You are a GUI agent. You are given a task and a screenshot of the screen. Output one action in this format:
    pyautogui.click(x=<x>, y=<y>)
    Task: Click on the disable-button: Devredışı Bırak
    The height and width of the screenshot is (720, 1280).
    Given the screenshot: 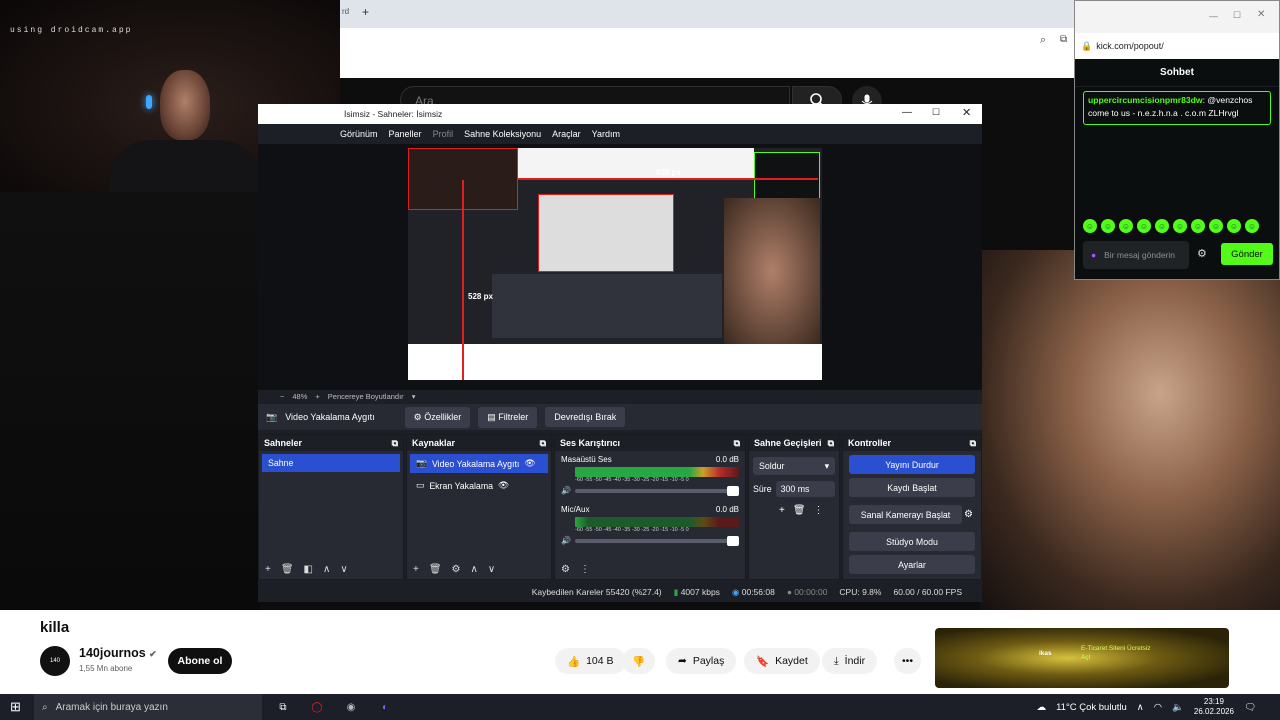 What is the action you would take?
    pyautogui.click(x=585, y=417)
    